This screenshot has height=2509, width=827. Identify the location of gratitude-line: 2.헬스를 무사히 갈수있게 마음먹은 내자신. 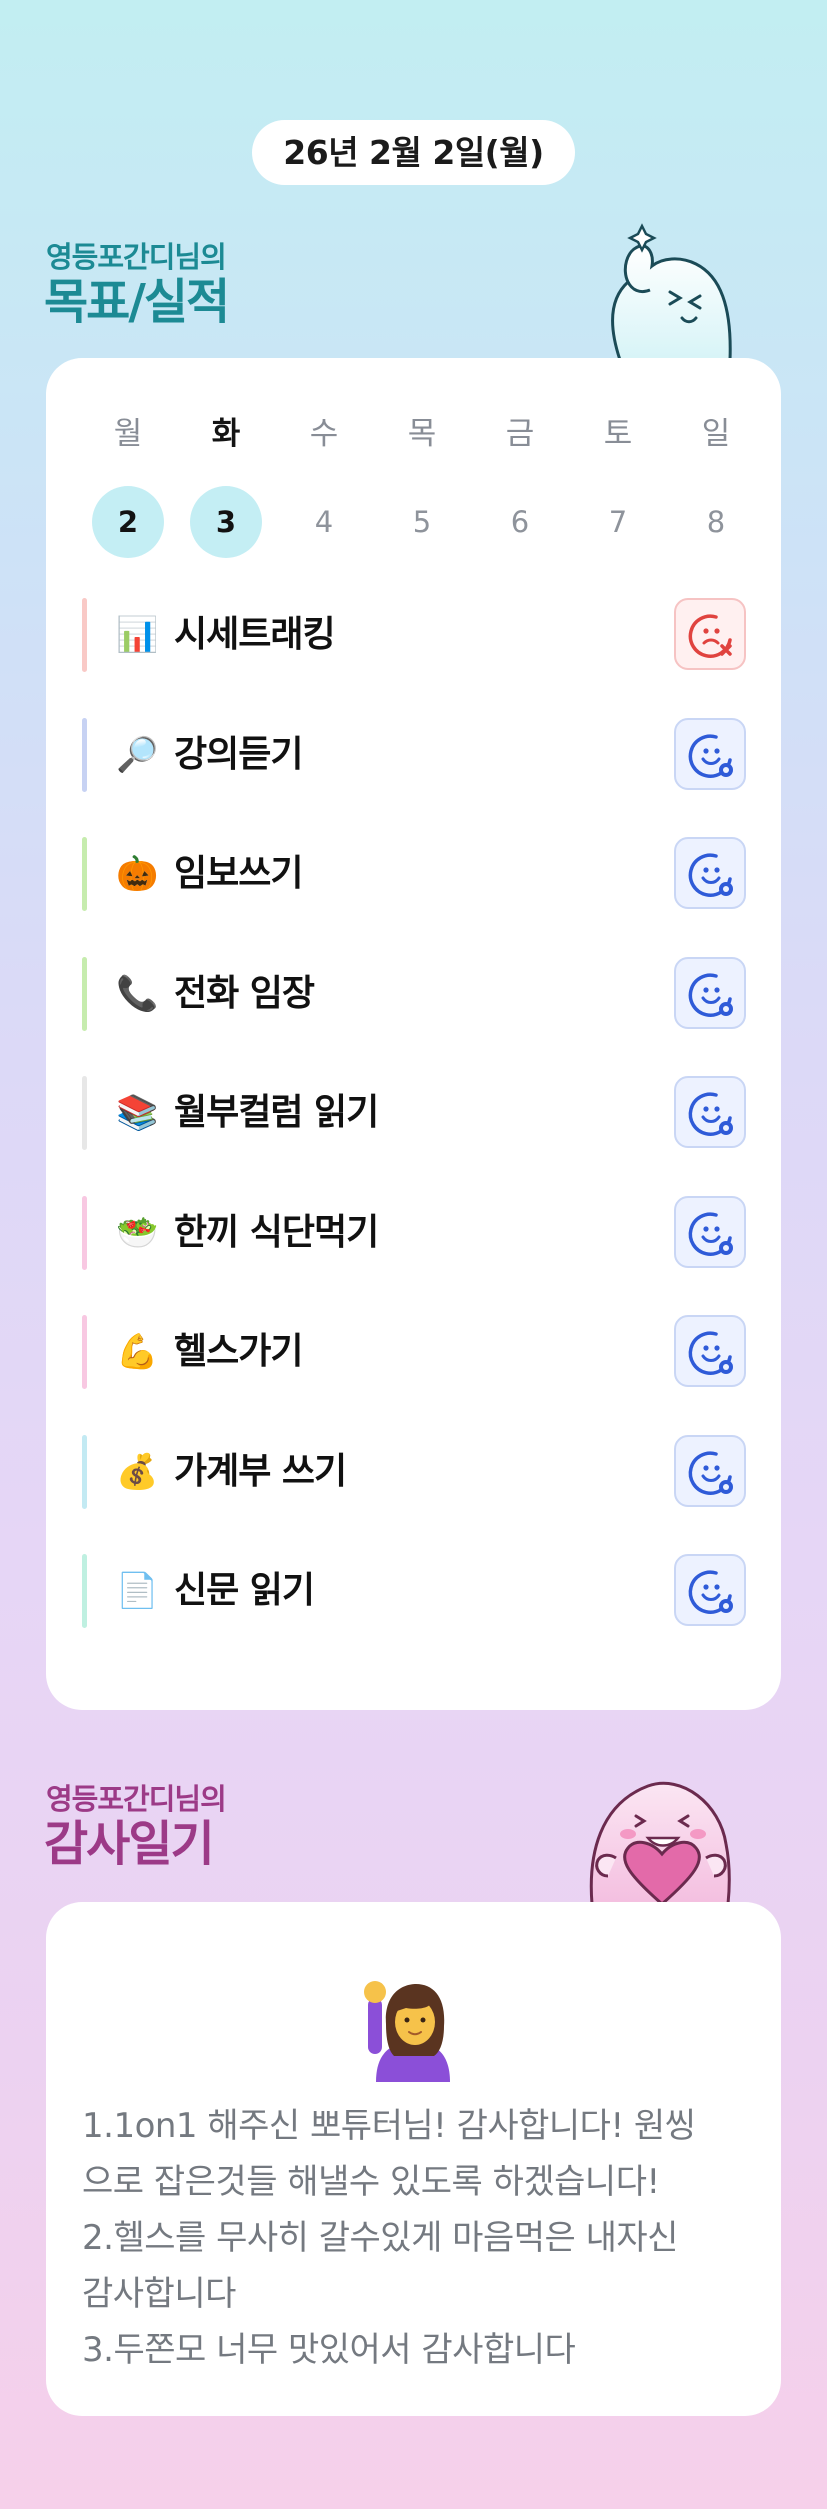
(380, 2238).